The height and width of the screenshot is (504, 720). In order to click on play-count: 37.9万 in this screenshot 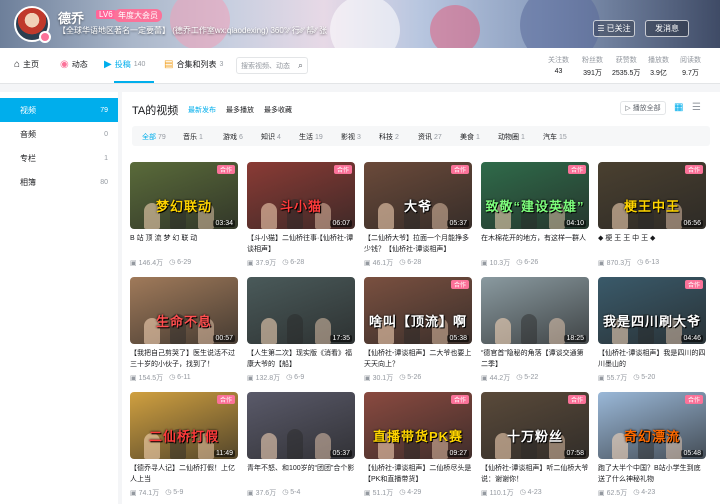, I will do `click(266, 263)`.